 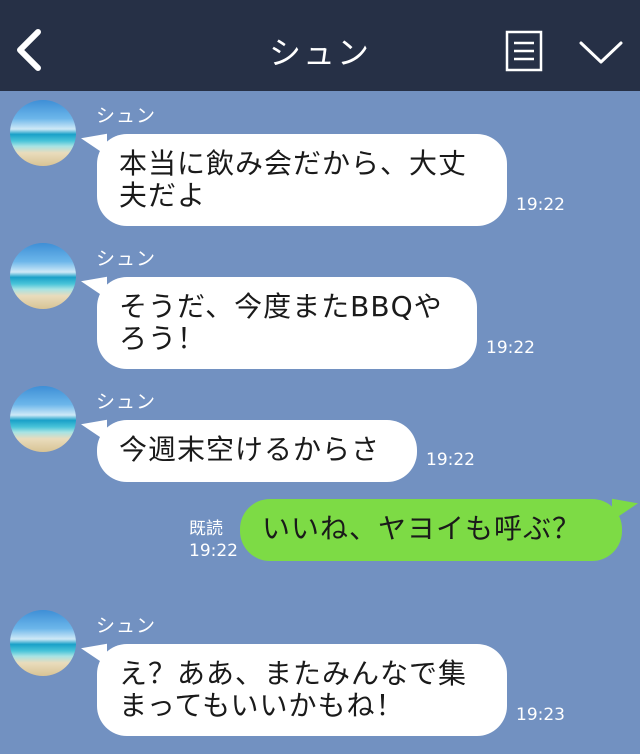 I want to click on message-line: 今週末空けるからさ, so click(x=250, y=449).